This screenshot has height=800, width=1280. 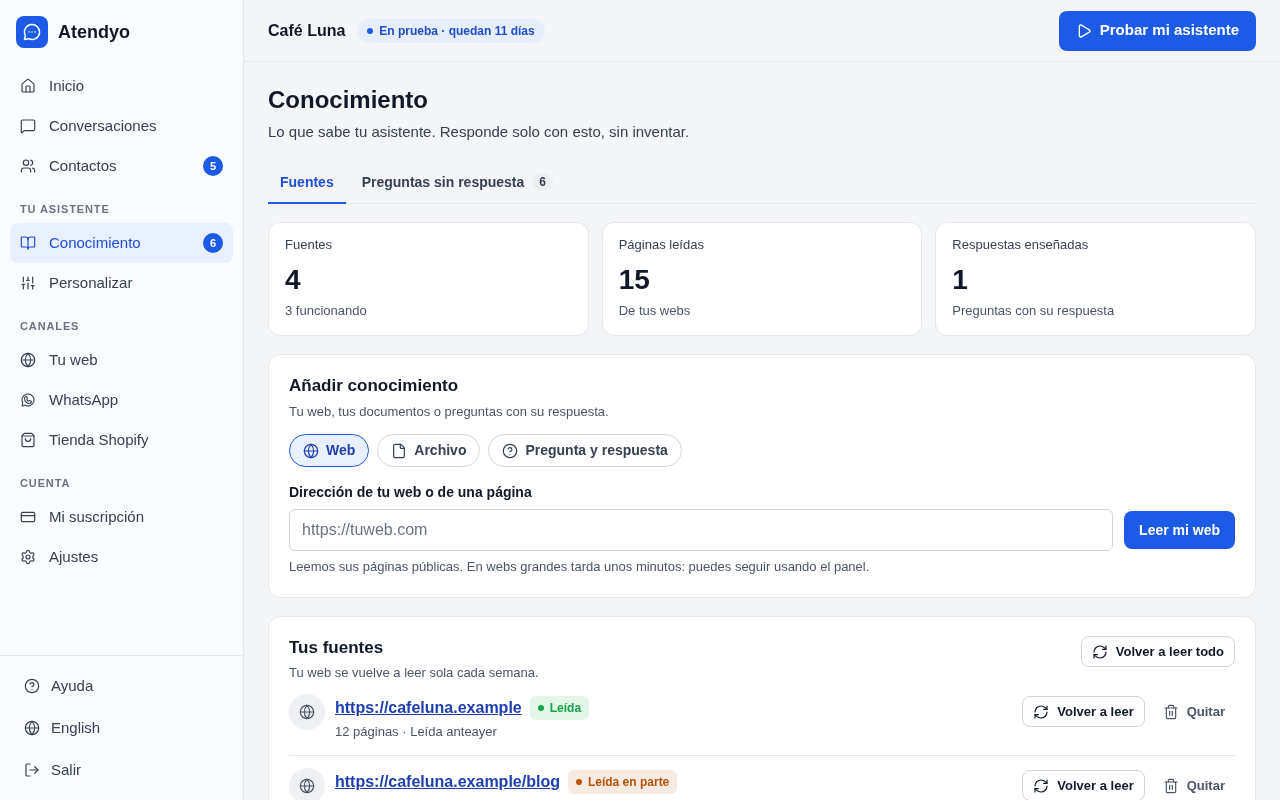 What do you see at coordinates (28, 283) in the screenshot?
I see `sliders-icon` at bounding box center [28, 283].